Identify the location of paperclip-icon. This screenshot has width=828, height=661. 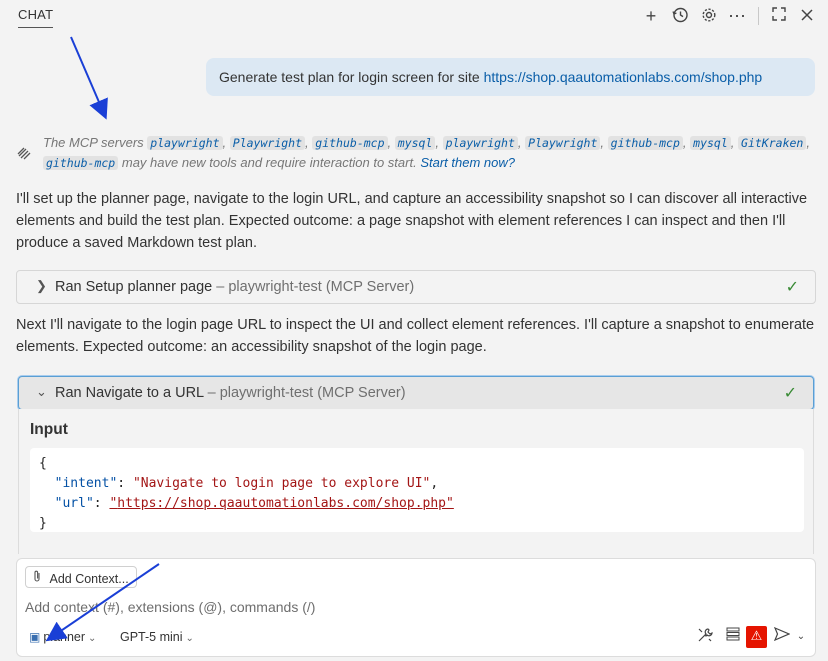
(38, 578).